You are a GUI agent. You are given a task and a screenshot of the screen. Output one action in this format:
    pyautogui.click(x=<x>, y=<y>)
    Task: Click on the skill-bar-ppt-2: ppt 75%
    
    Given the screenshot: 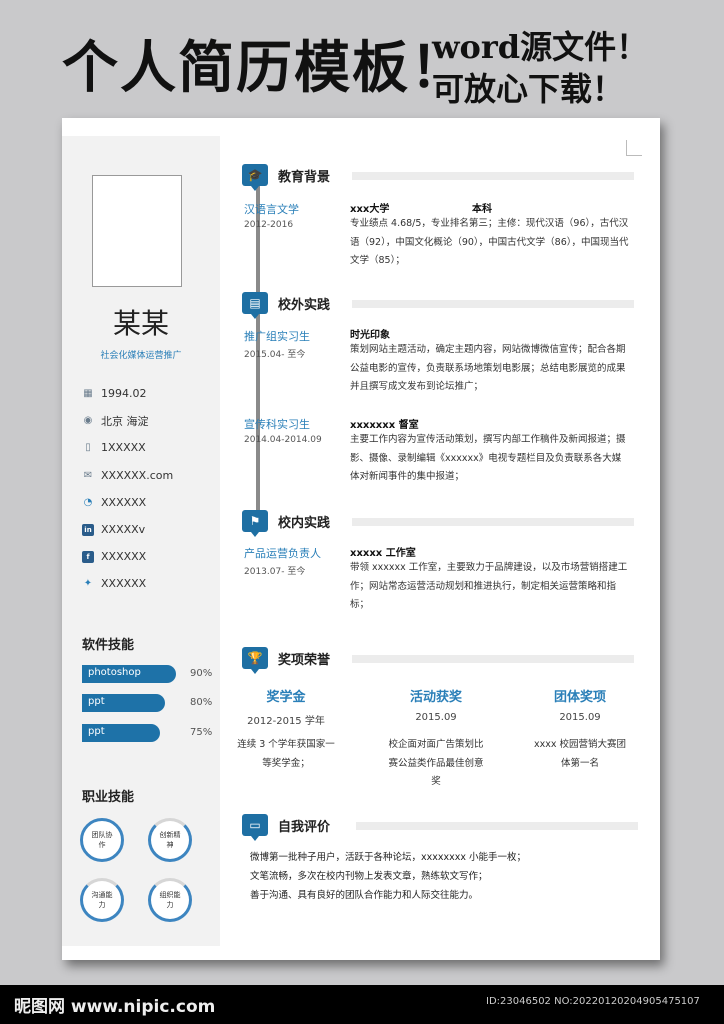 What is the action you would take?
    pyautogui.click(x=148, y=733)
    